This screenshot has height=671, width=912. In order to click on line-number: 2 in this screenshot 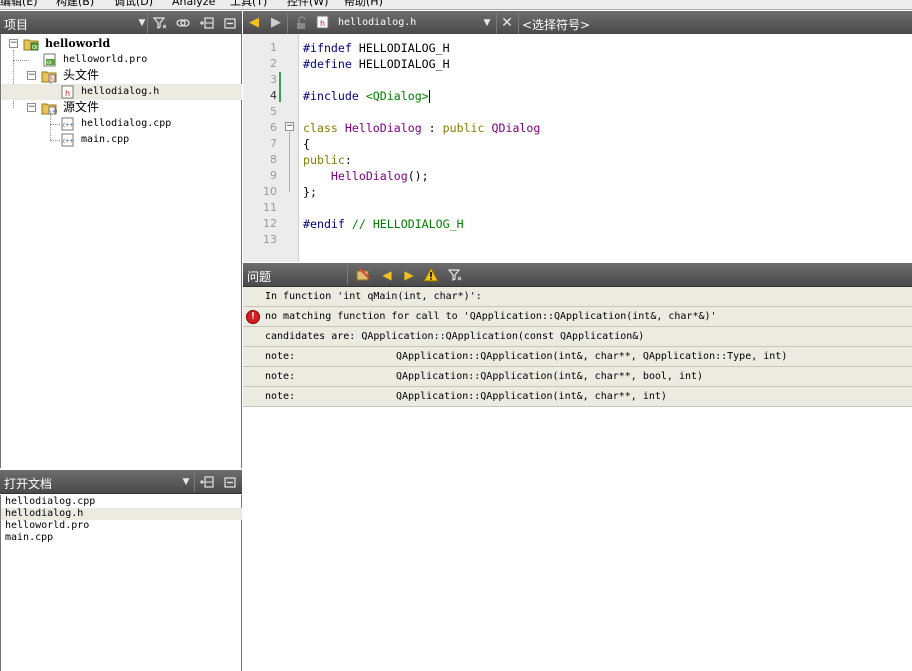, I will do `click(273, 63)`.